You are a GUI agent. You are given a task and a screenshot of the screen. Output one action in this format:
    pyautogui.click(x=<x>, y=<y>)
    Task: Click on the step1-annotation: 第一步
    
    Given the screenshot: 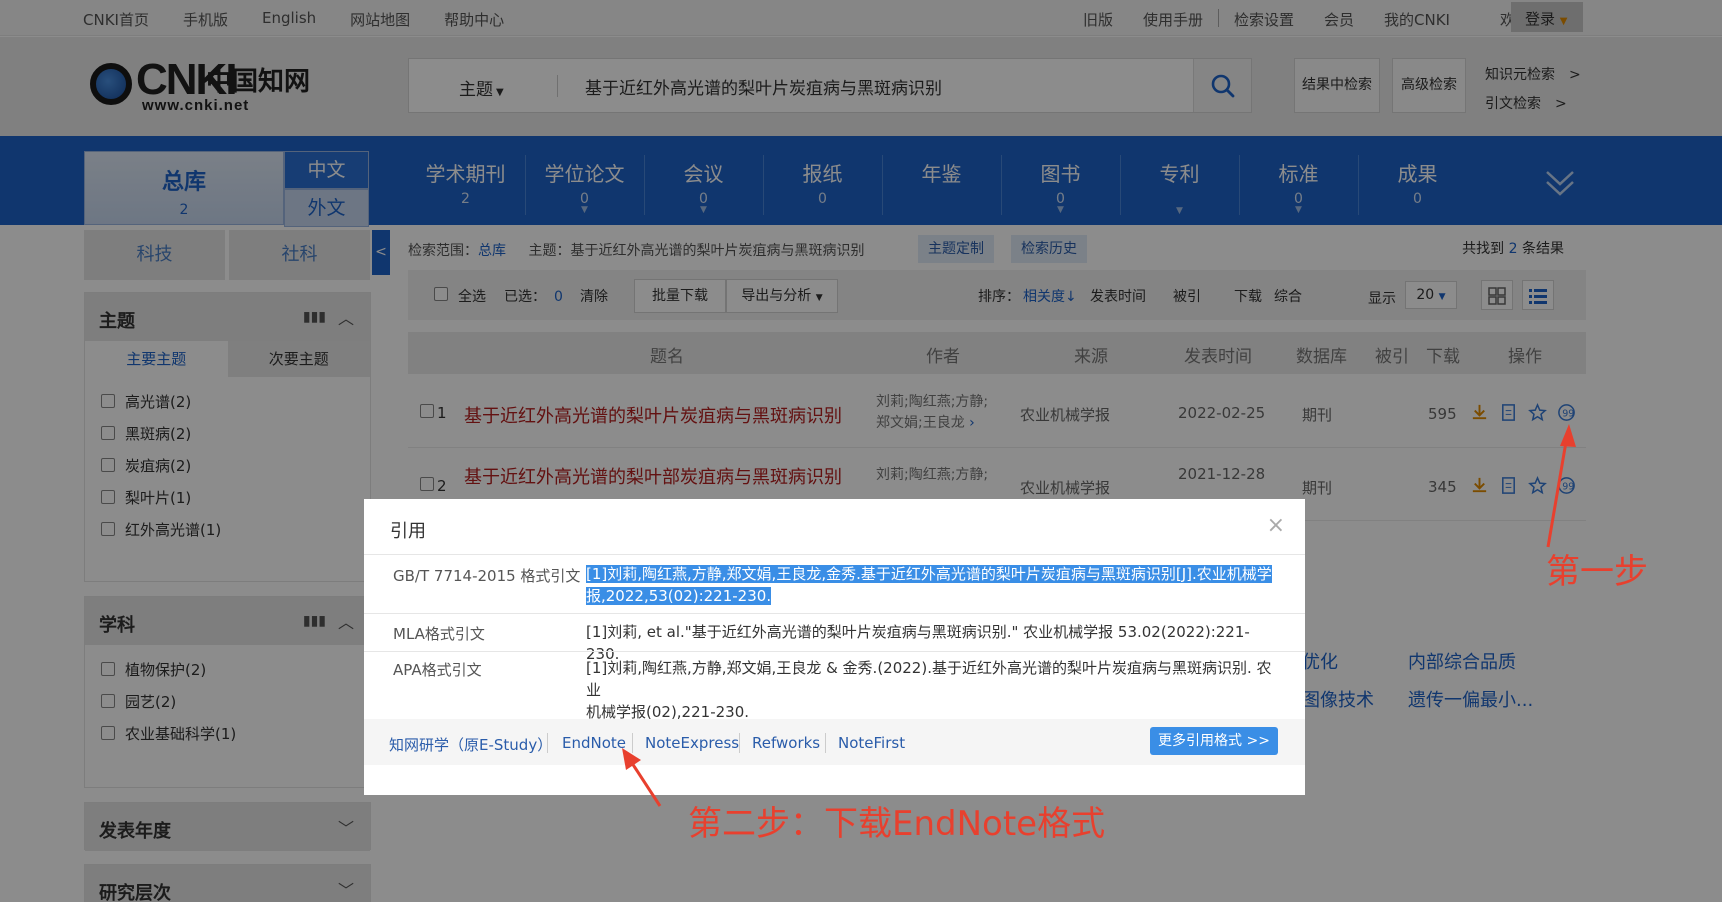 What is the action you would take?
    pyautogui.click(x=1597, y=572)
    